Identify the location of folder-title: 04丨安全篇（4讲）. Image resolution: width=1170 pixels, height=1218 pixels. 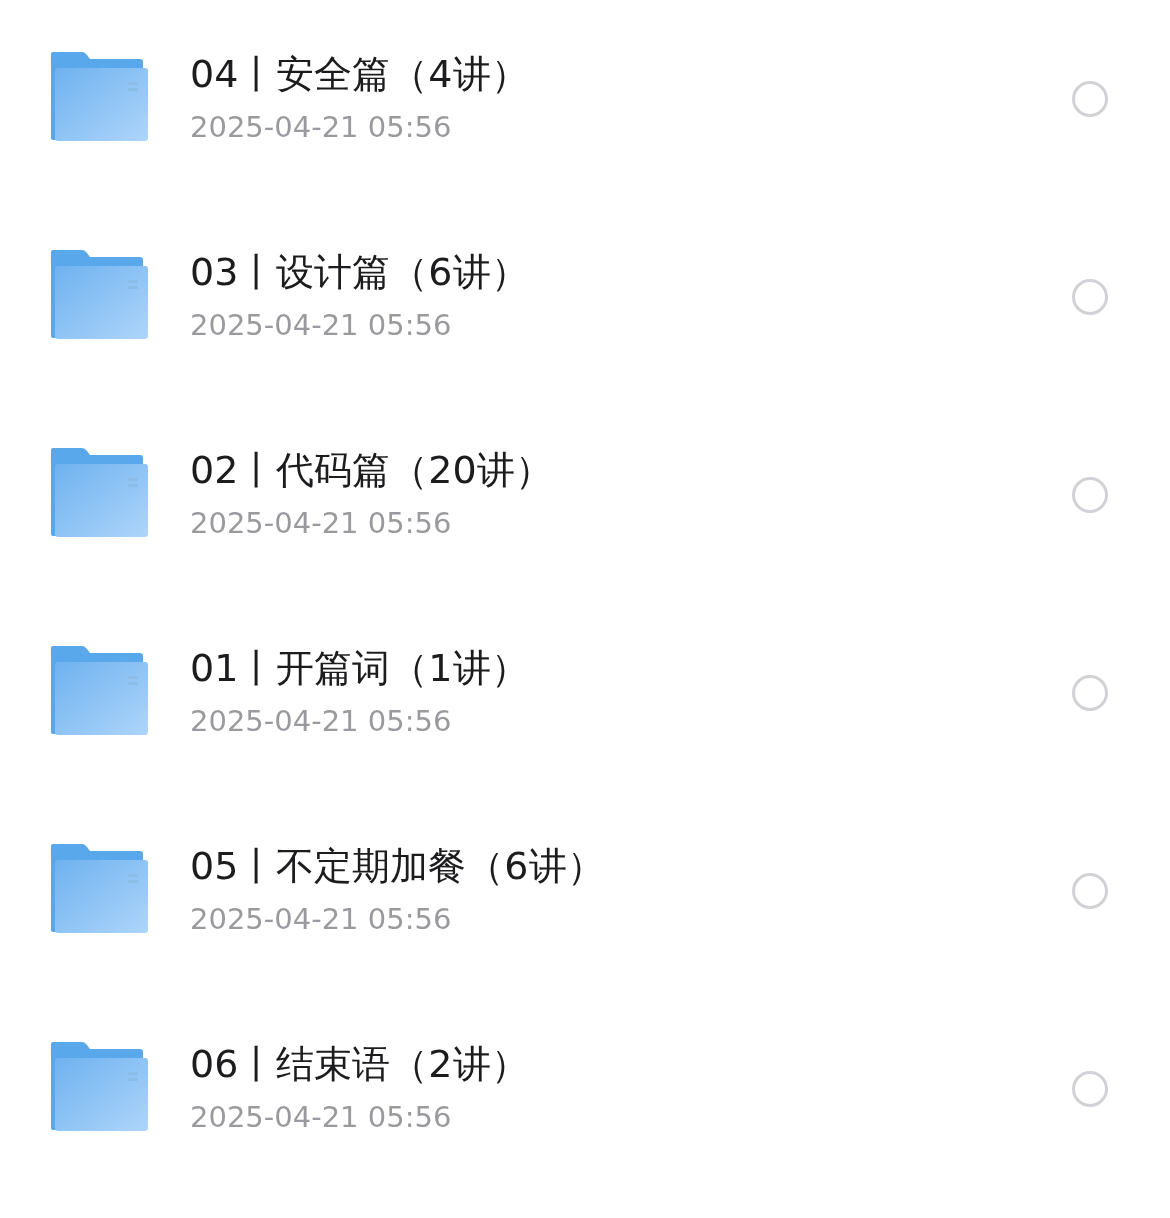
(360, 74).